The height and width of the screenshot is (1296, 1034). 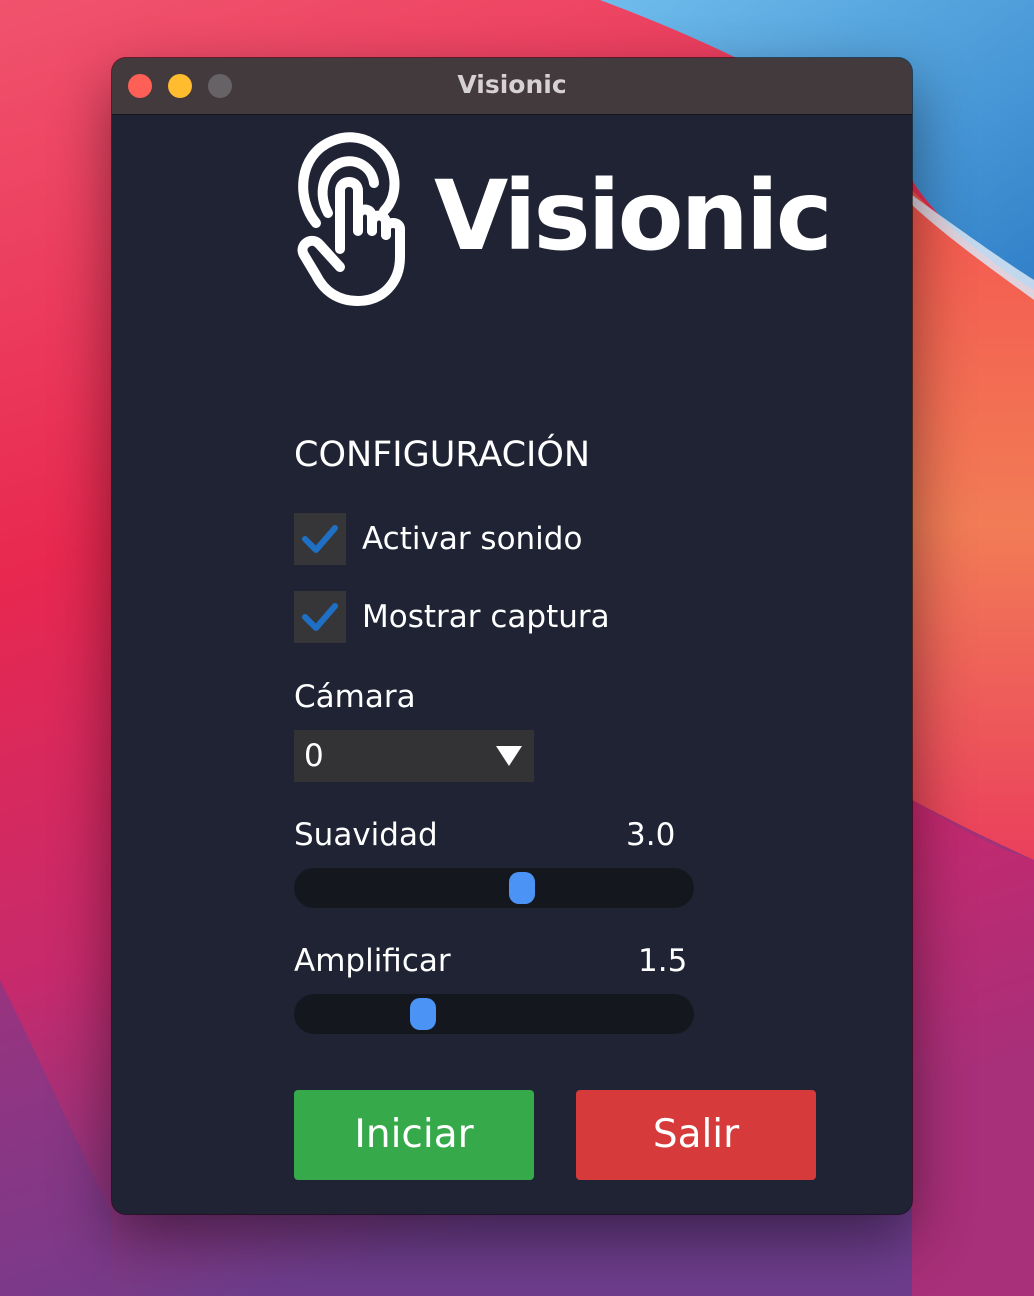 I want to click on sound-checkbox, so click(x=320, y=539).